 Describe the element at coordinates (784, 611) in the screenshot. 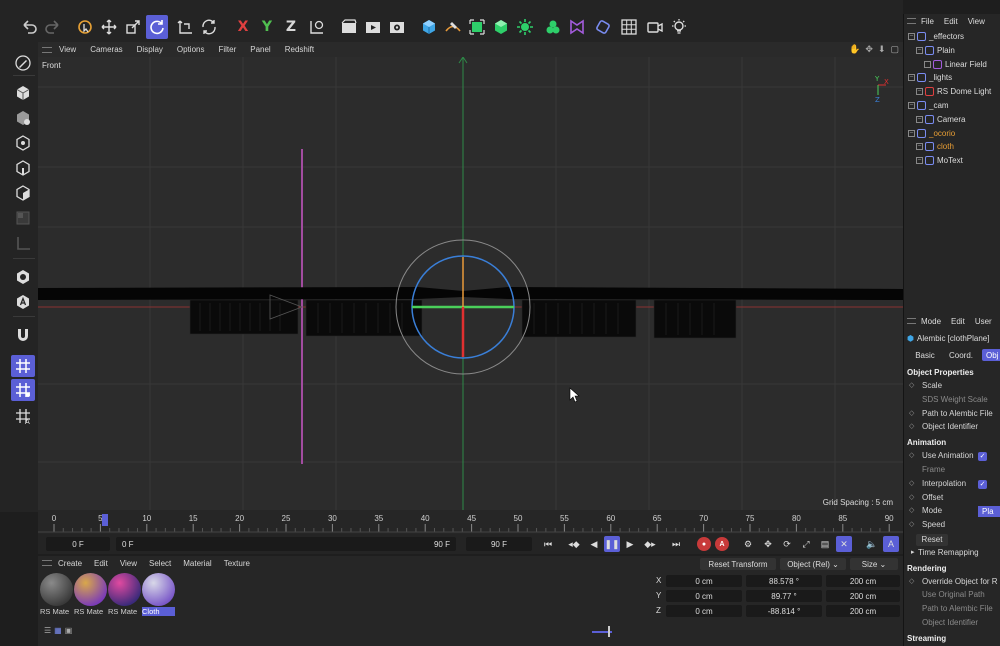

I see `rotation-field: -88.814 °` at that location.